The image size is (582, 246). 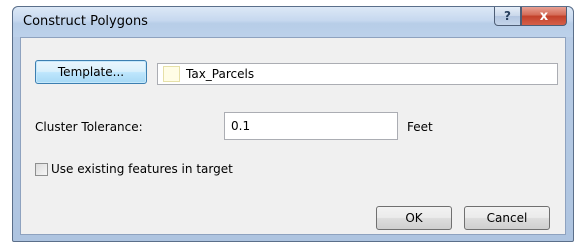 I want to click on cancel-button: Cancel, so click(x=507, y=218).